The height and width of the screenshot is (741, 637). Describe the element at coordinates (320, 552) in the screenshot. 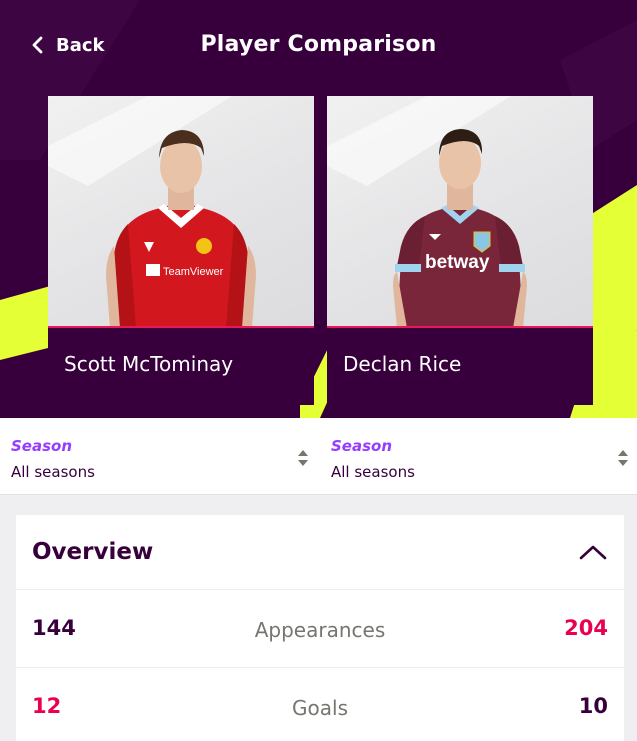

I see `overview-header-toggle: Overview` at that location.